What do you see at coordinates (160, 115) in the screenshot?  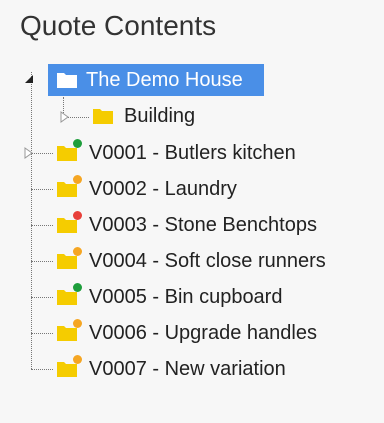 I see `tree-node-building-label: Building` at bounding box center [160, 115].